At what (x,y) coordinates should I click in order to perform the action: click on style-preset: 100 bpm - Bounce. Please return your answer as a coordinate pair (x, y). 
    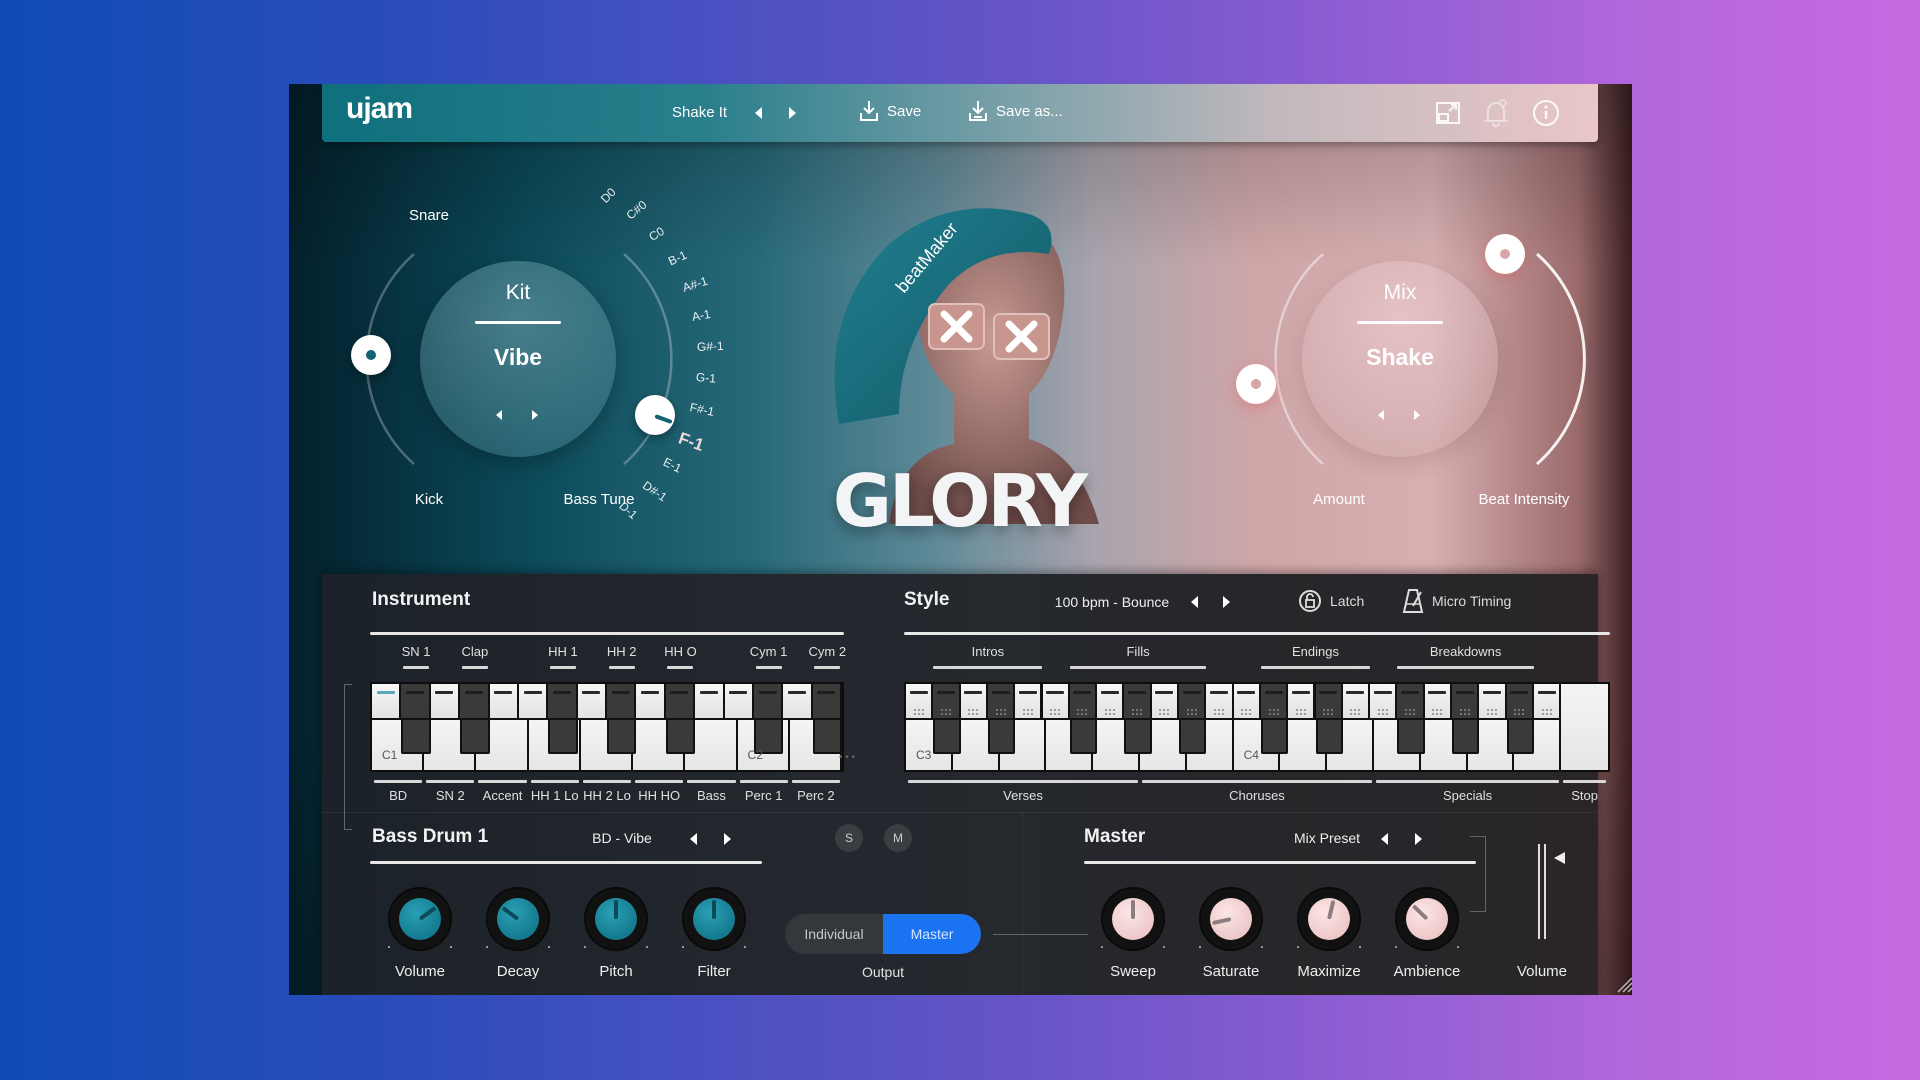
    Looking at the image, I should click on (1112, 602).